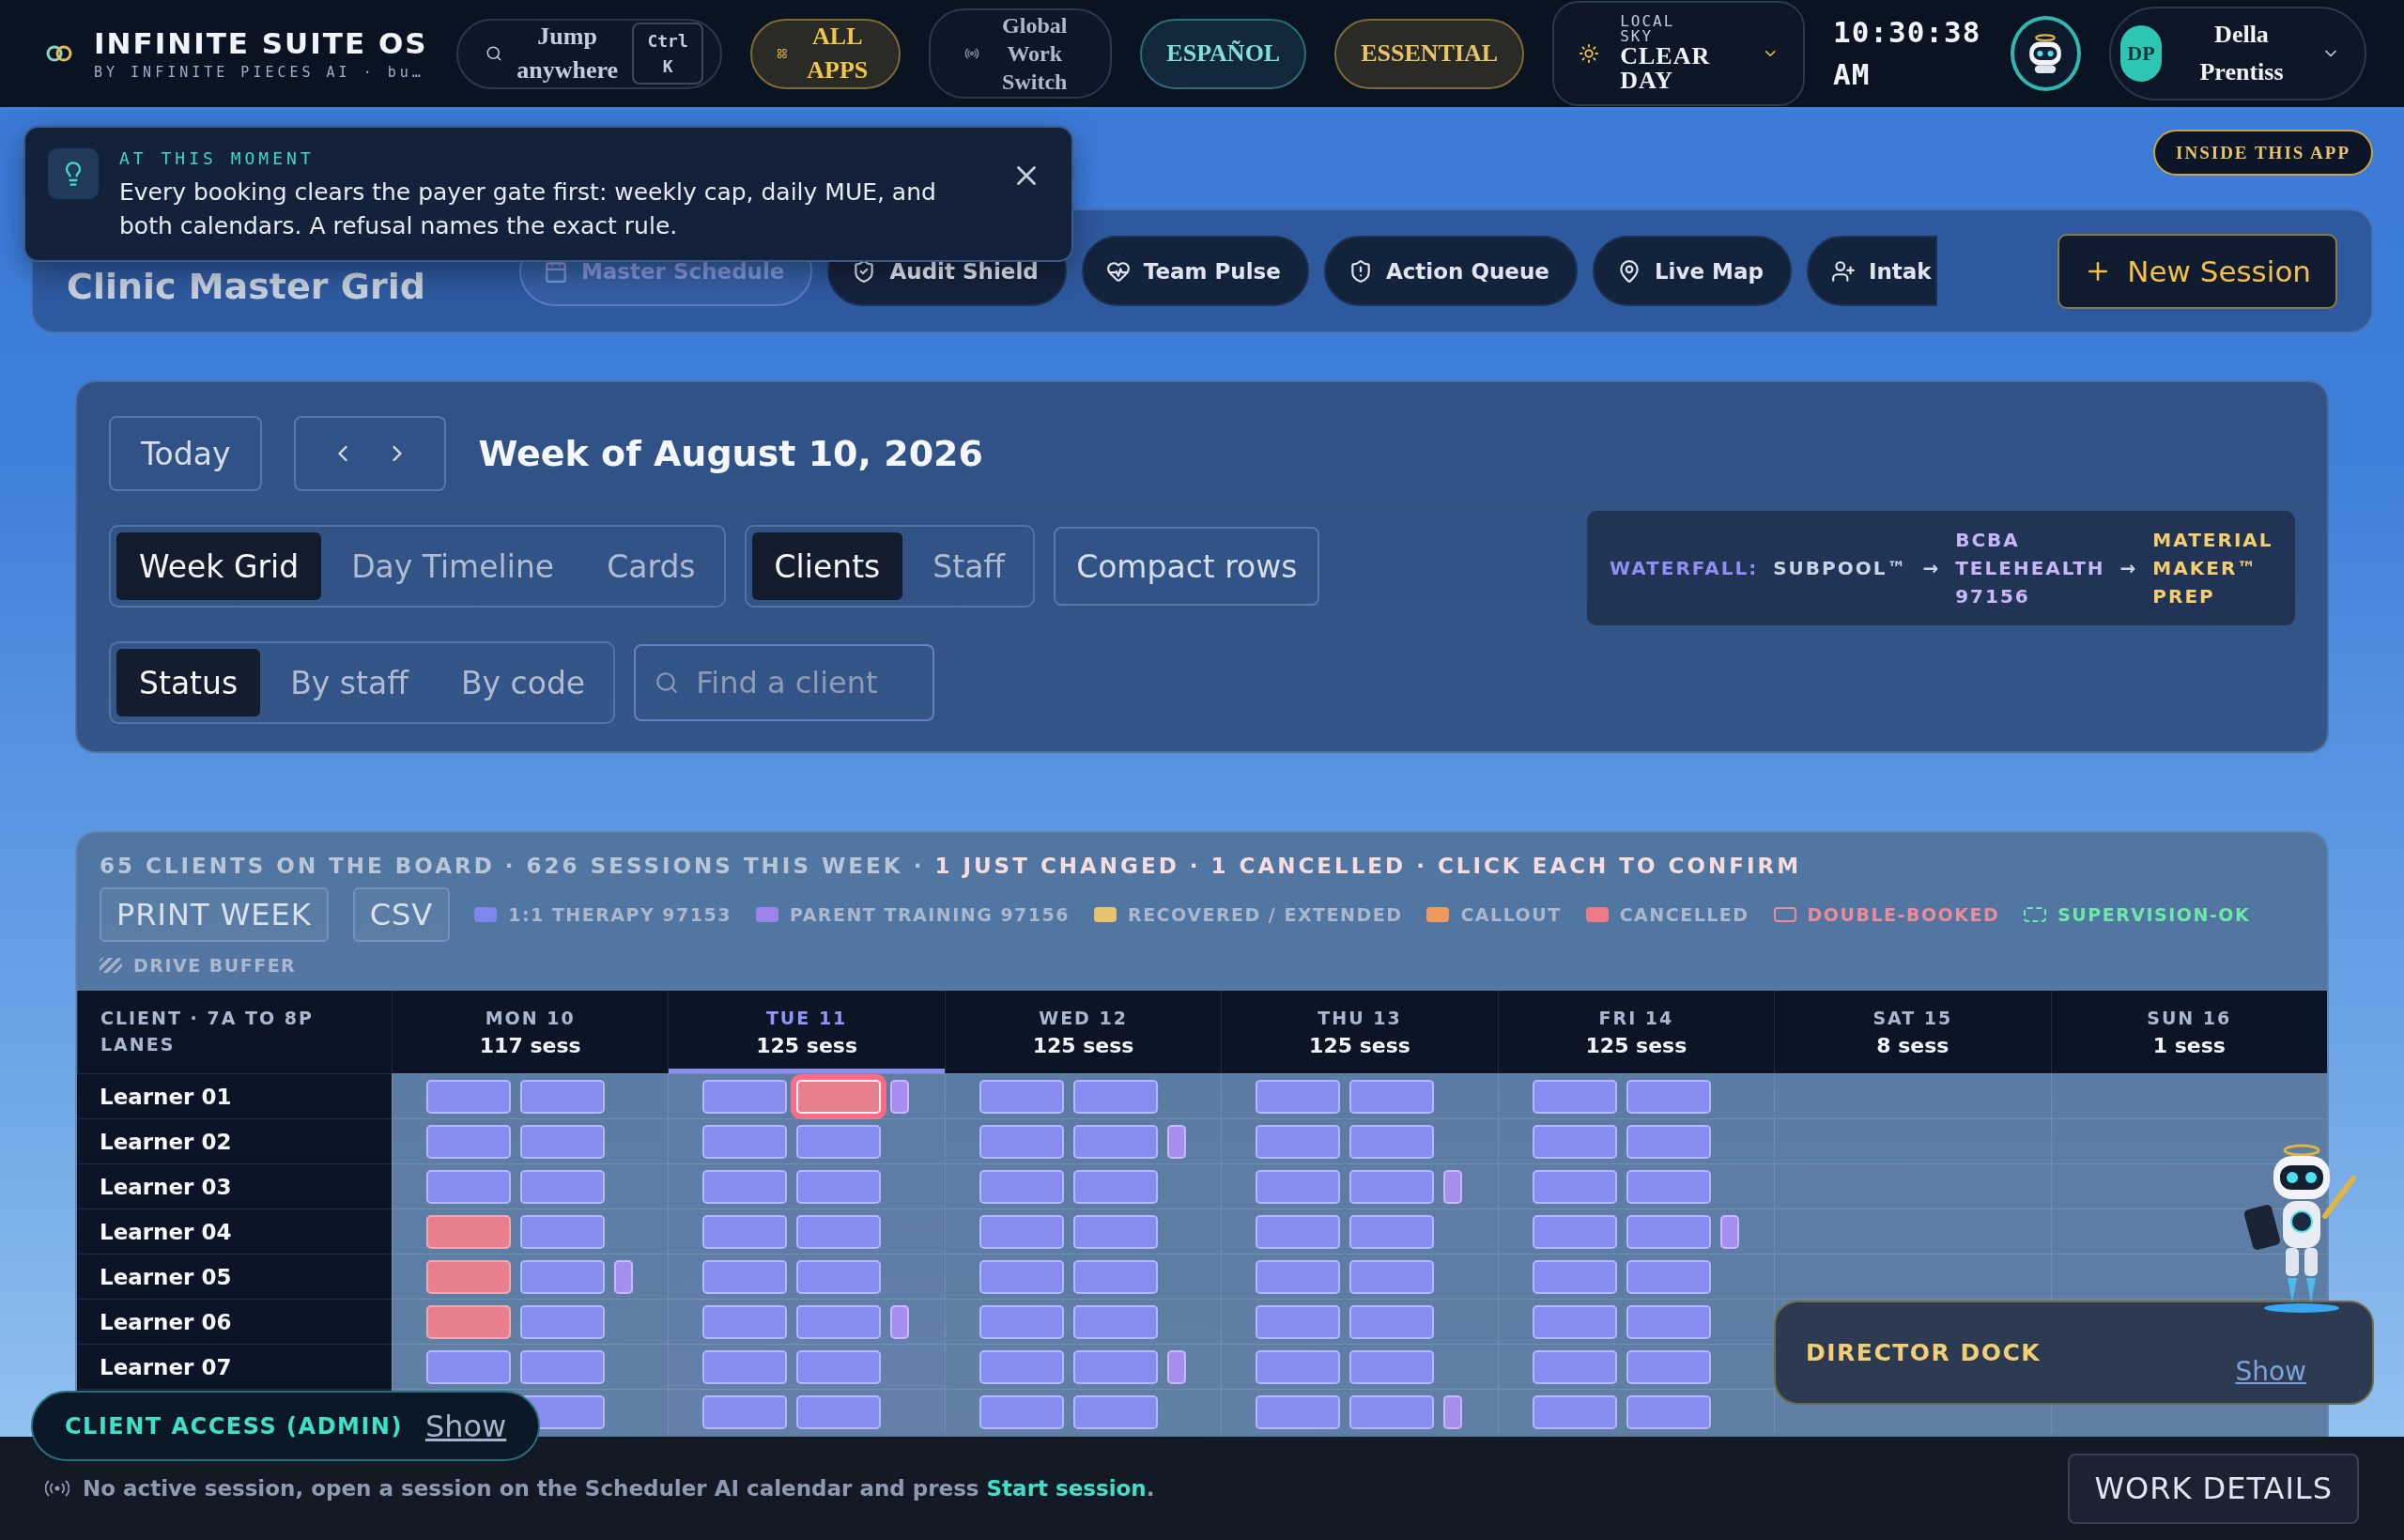  Describe the element at coordinates (2213, 1488) in the screenshot. I see `work-details-button: WORK DETAILS` at that location.